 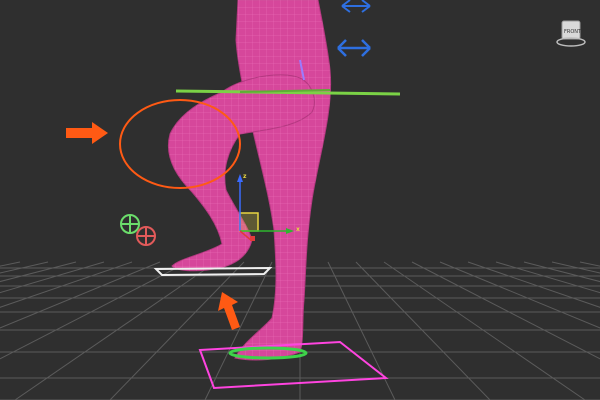 I want to click on view-cube: FRONT, so click(x=571, y=33).